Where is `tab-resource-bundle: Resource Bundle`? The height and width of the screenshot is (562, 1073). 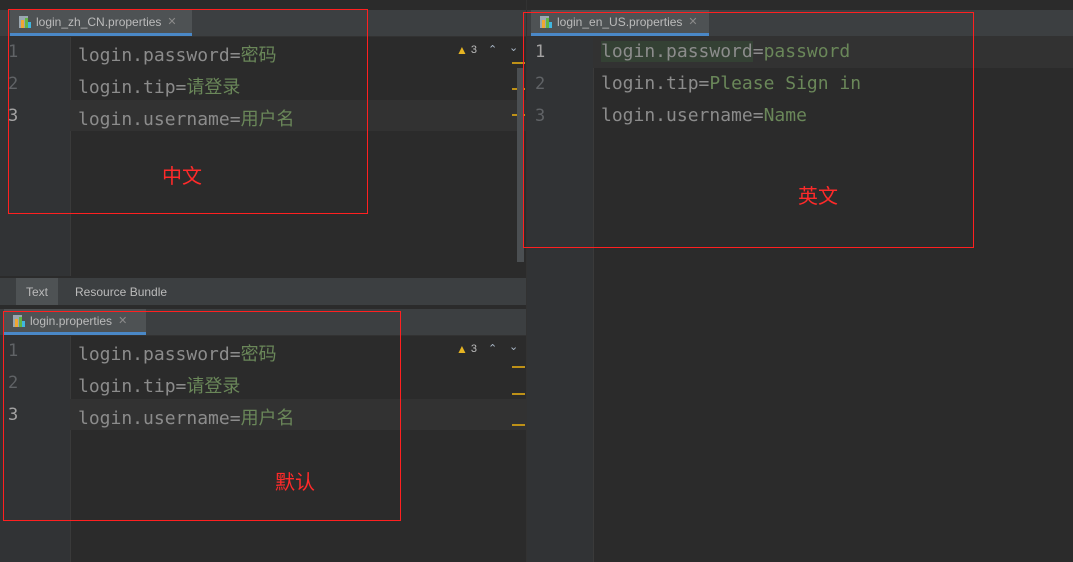
tab-resource-bundle: Resource Bundle is located at coordinates (121, 291).